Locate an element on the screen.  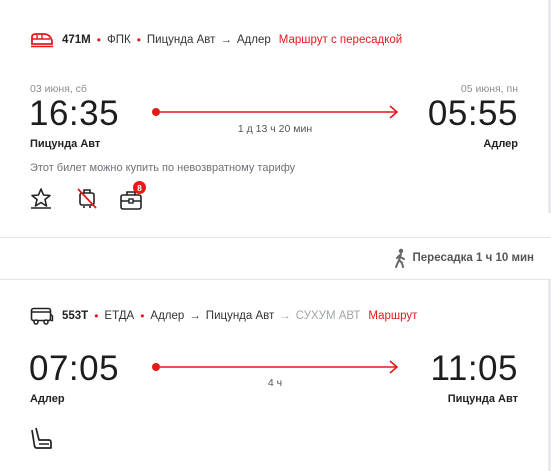
notification-badge: 8 is located at coordinates (139, 187).